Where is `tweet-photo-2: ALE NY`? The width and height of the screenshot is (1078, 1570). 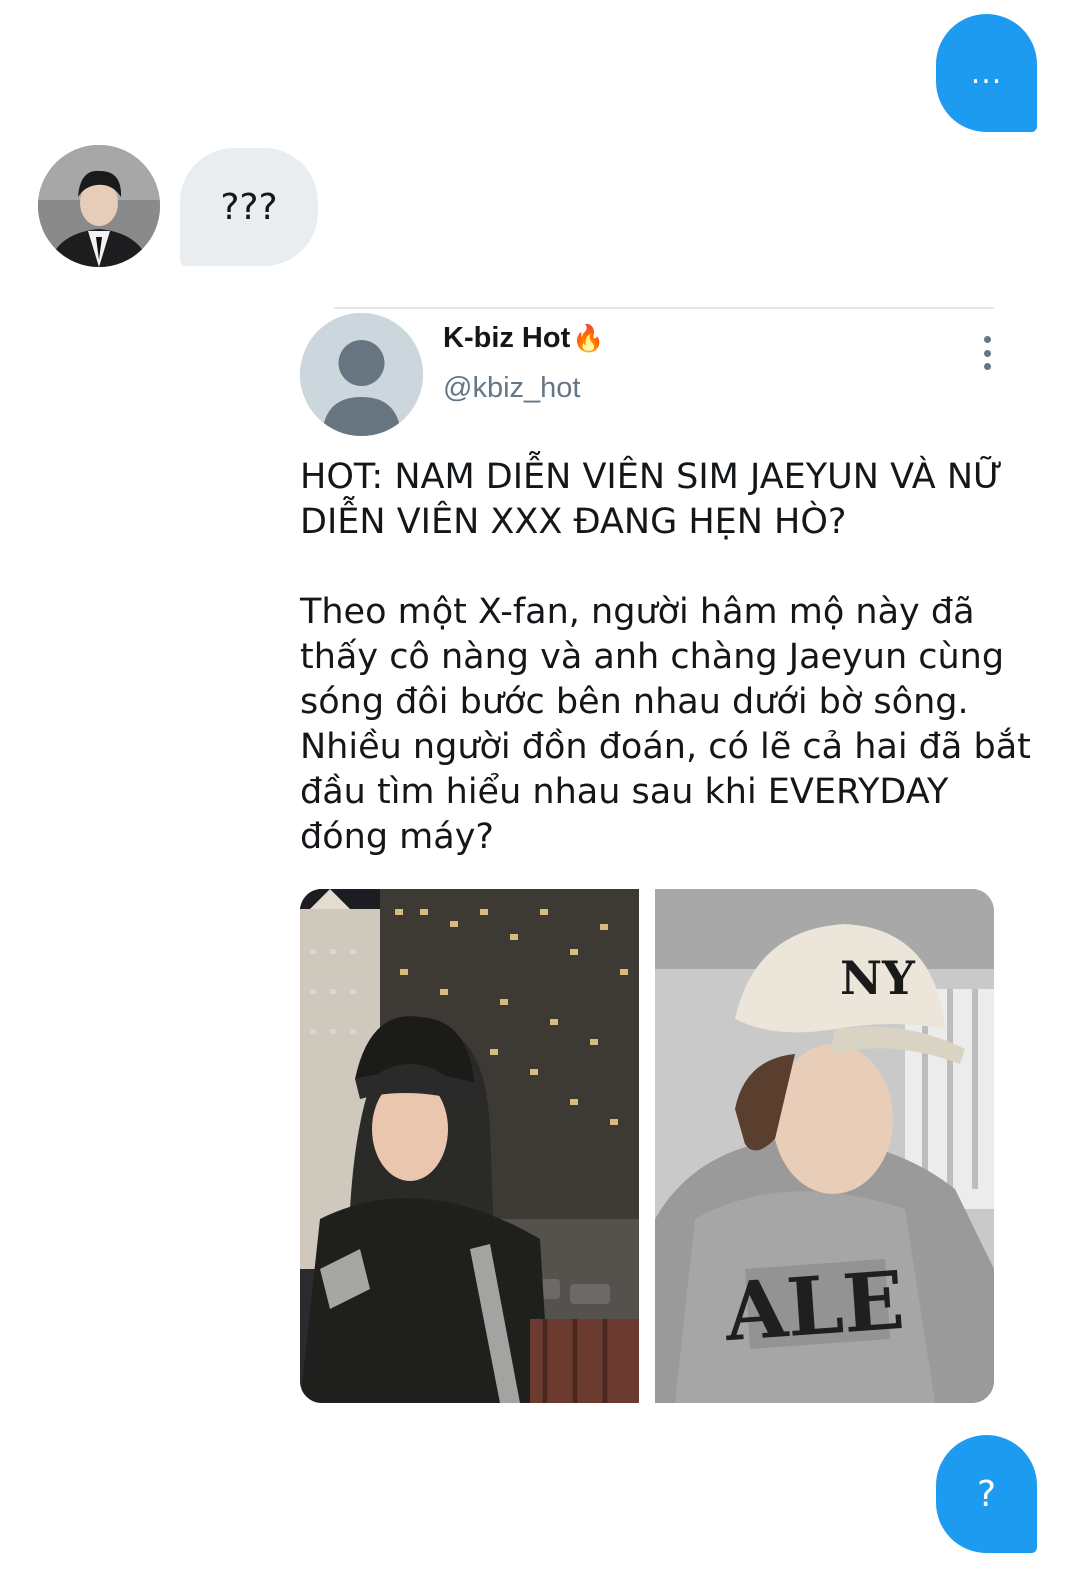
tweet-photo-2: ALE NY is located at coordinates (824, 1146).